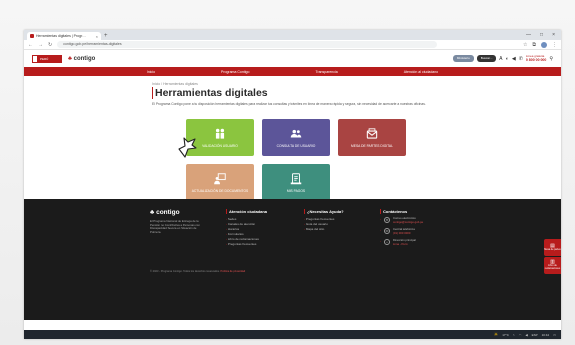  What do you see at coordinates (534, 45) in the screenshot?
I see `extensions-icon: ⧉` at bounding box center [534, 45].